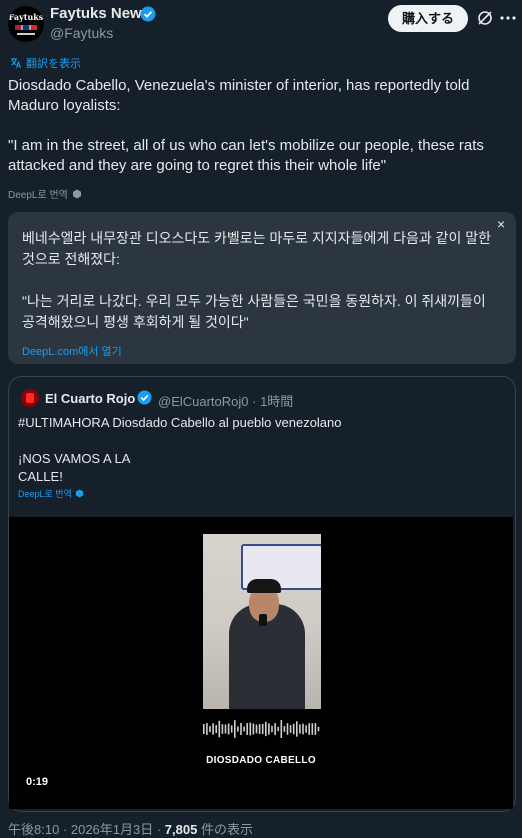  I want to click on quoted-deepl-link: DeepL로 번역, so click(51, 493).